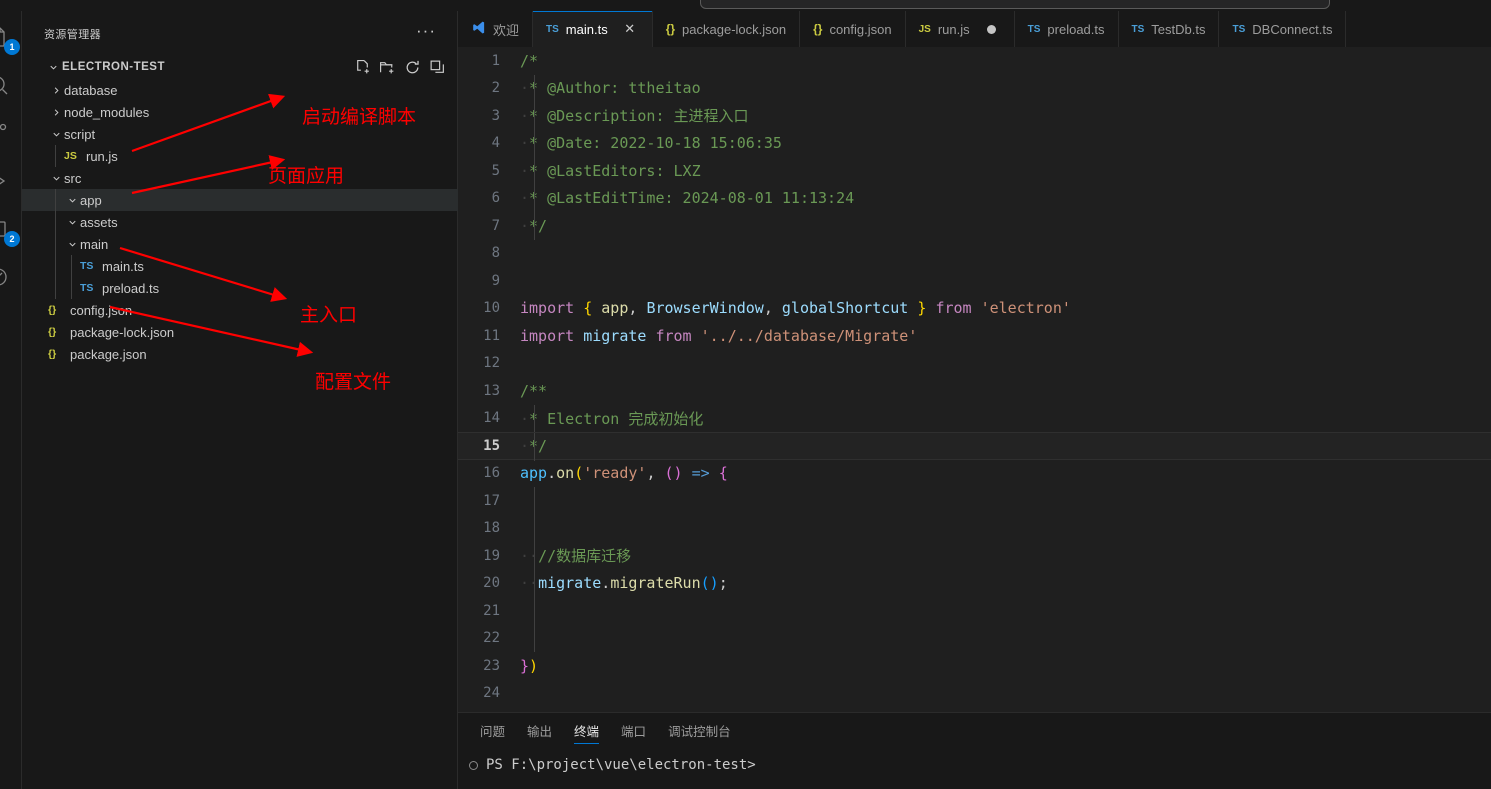  I want to click on tree-item-database: database, so click(240, 90).